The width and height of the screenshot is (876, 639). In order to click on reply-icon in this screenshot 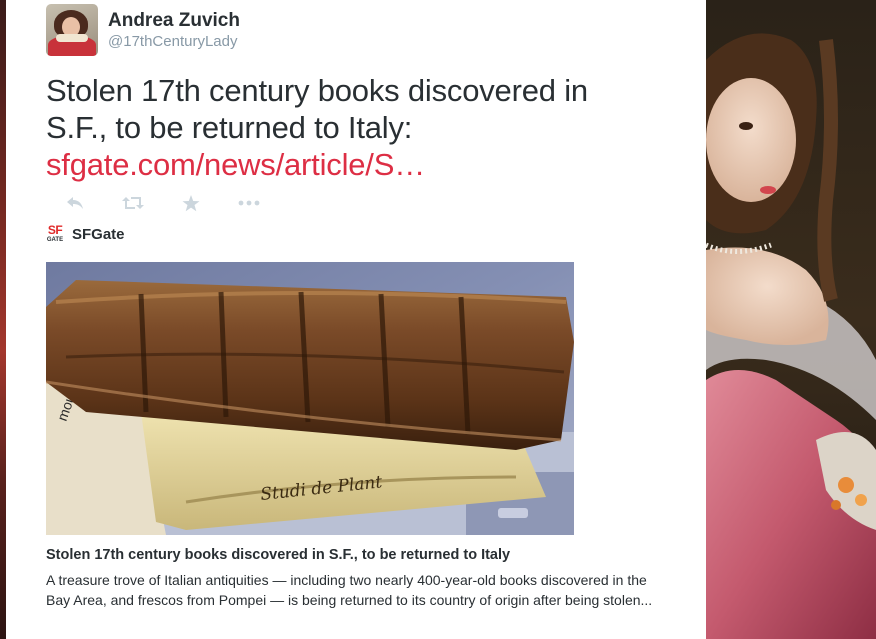, I will do `click(75, 203)`.